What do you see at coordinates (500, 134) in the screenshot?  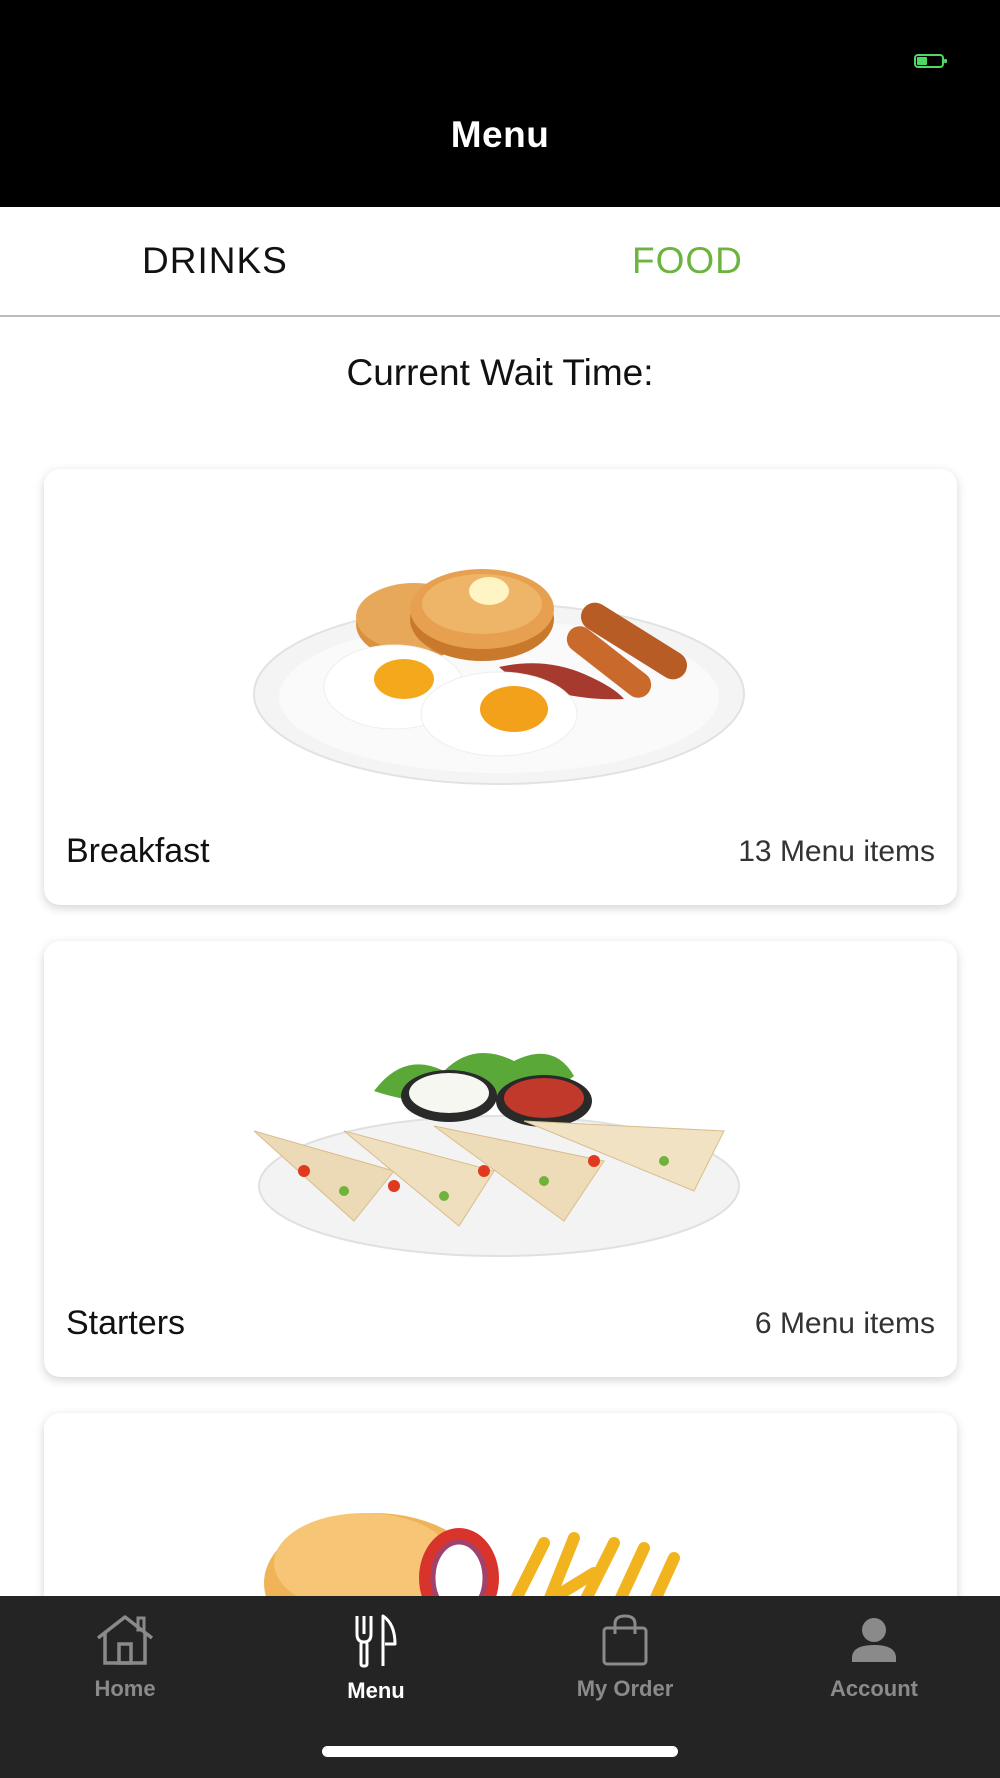 I see `page-title: Menu` at bounding box center [500, 134].